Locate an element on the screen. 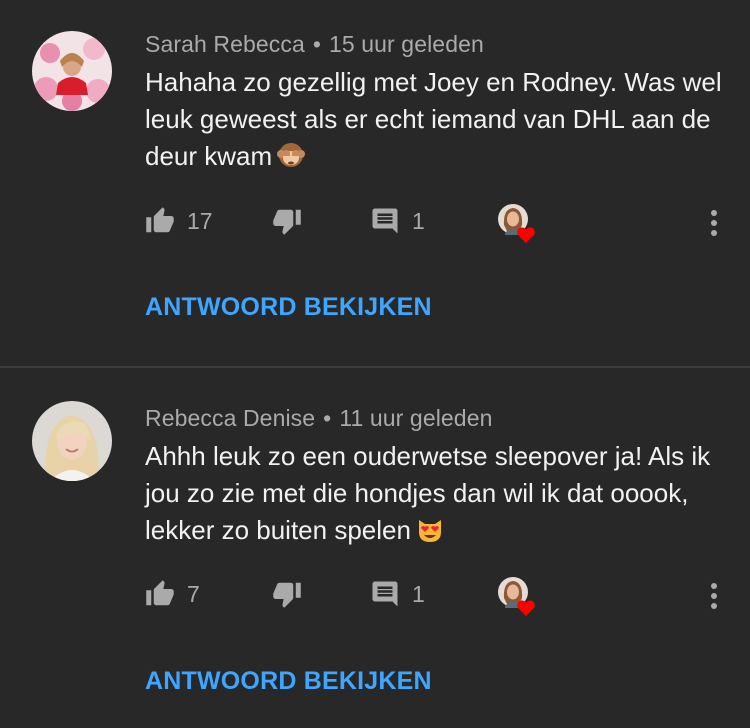 Image resolution: width=750 pixels, height=728 pixels. like-count: 7 is located at coordinates (193, 593).